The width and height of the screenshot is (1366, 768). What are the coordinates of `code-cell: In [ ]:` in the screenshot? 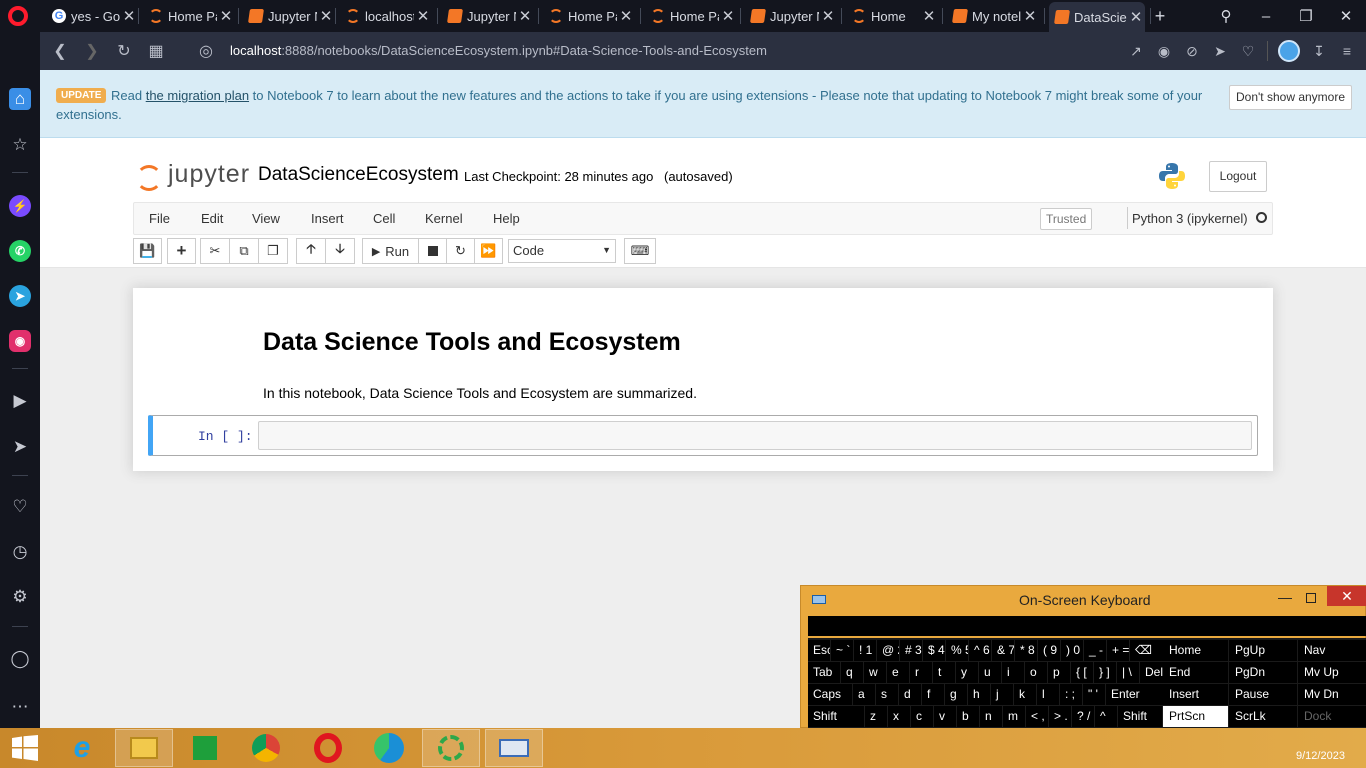 It's located at (703, 435).